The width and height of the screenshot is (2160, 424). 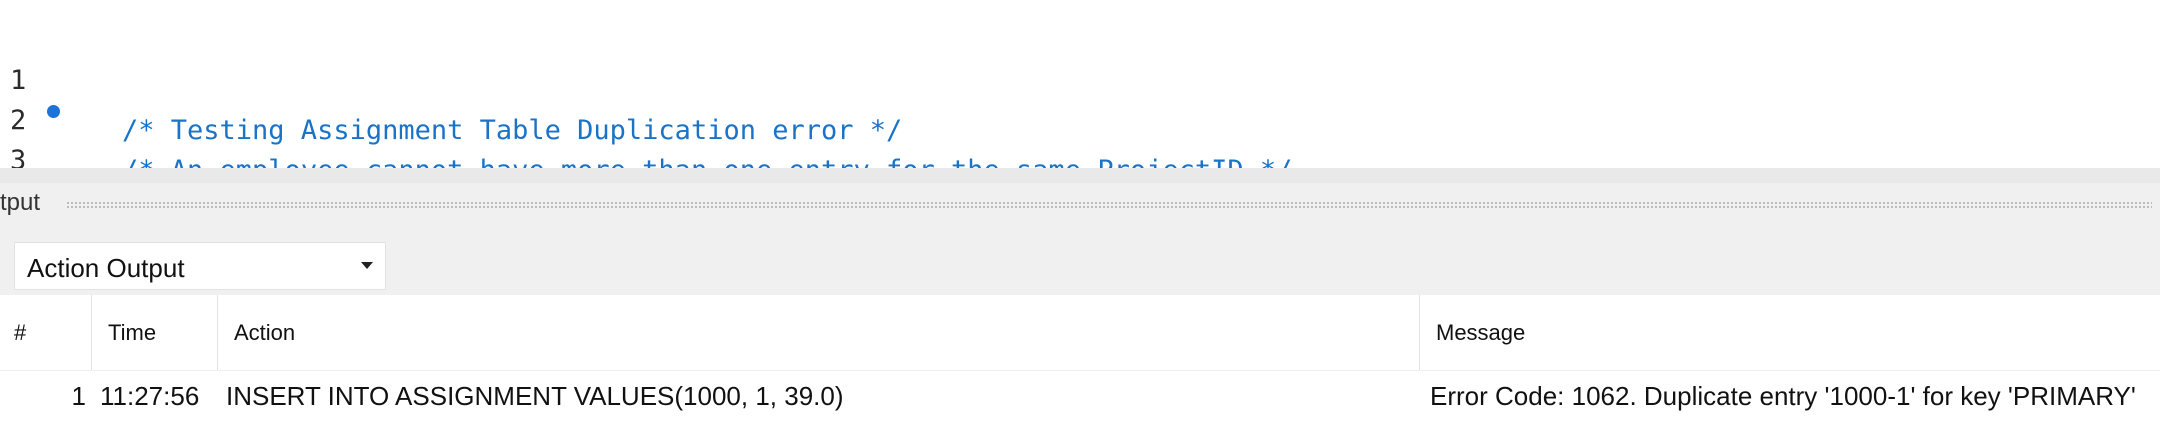 What do you see at coordinates (20, 202) in the screenshot?
I see `output-panel-title: tput` at bounding box center [20, 202].